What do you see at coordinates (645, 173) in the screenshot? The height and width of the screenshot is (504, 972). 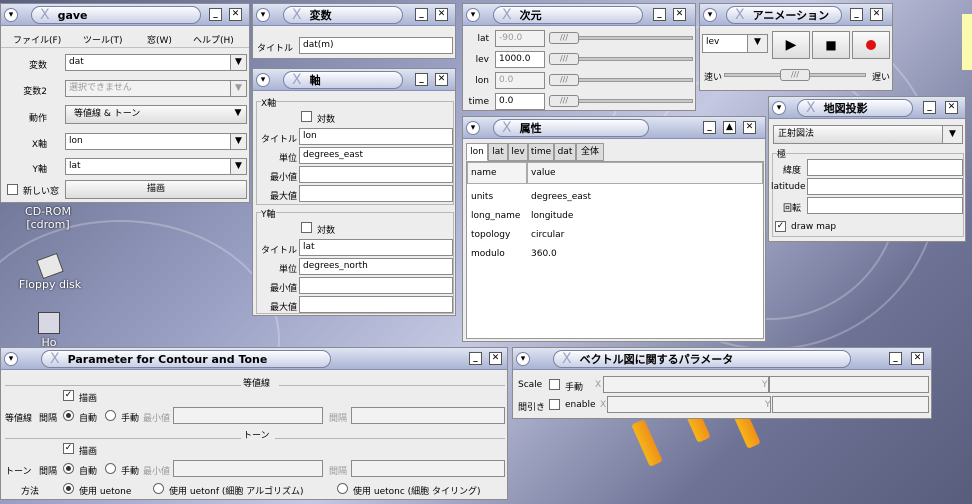 I see `column-header-value: value` at bounding box center [645, 173].